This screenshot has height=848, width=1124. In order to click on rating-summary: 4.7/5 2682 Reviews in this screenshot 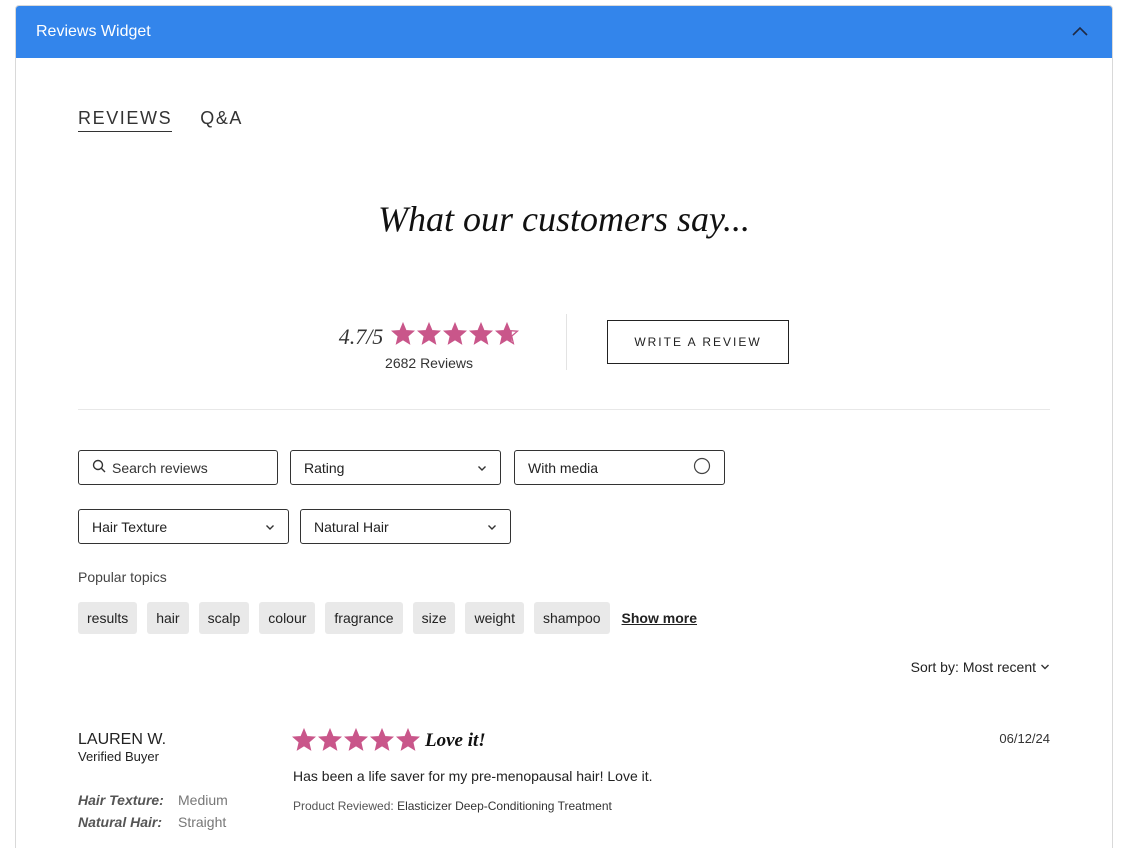, I will do `click(429, 346)`.